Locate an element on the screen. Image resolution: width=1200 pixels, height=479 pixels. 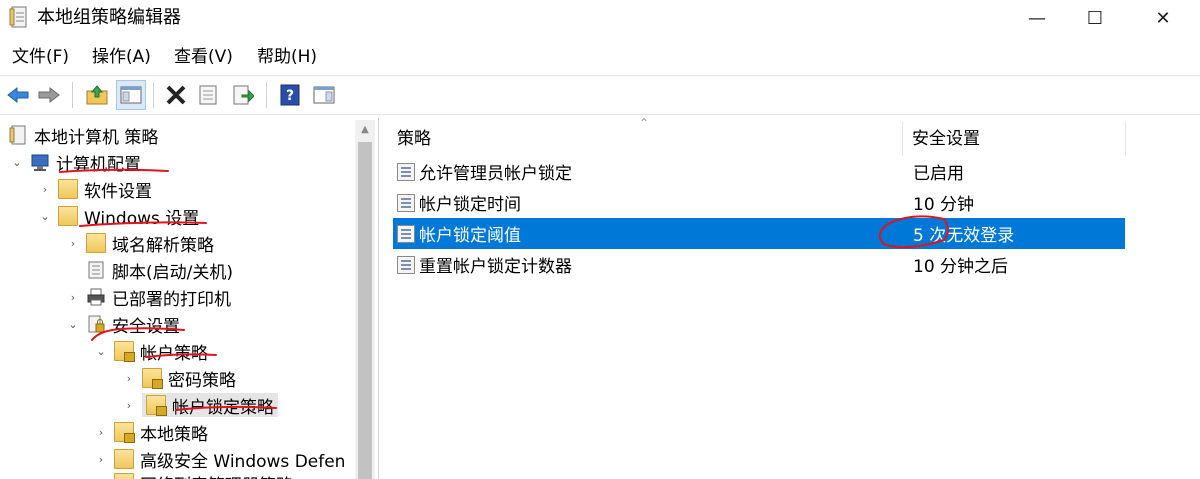
tree-node-local-policies: › 本地策略 is located at coordinates (151, 432).